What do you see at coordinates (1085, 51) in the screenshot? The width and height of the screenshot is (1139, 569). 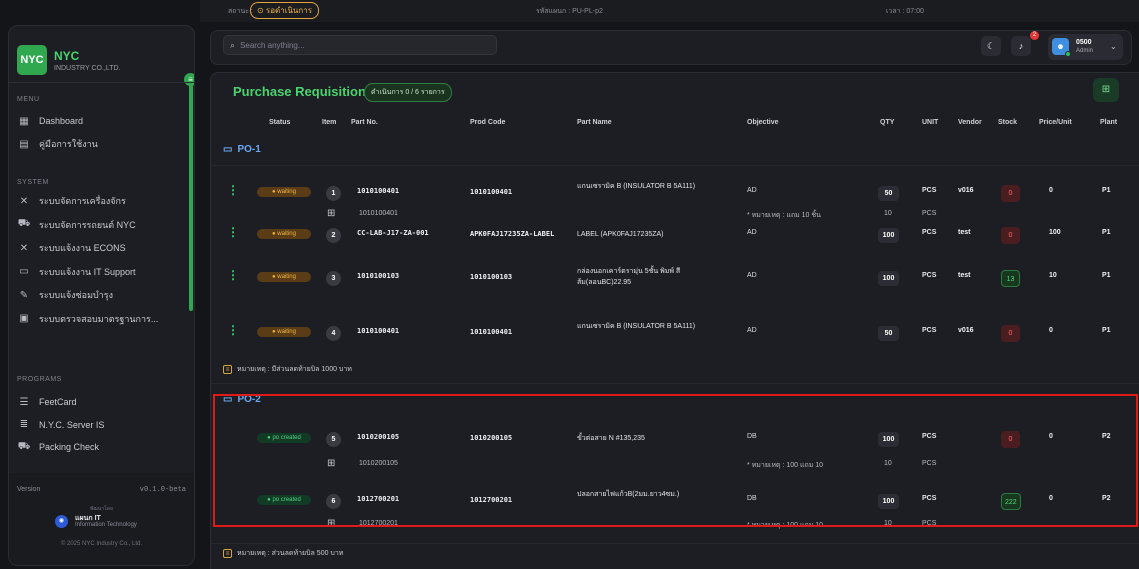 I see `user-role: Admin` at bounding box center [1085, 51].